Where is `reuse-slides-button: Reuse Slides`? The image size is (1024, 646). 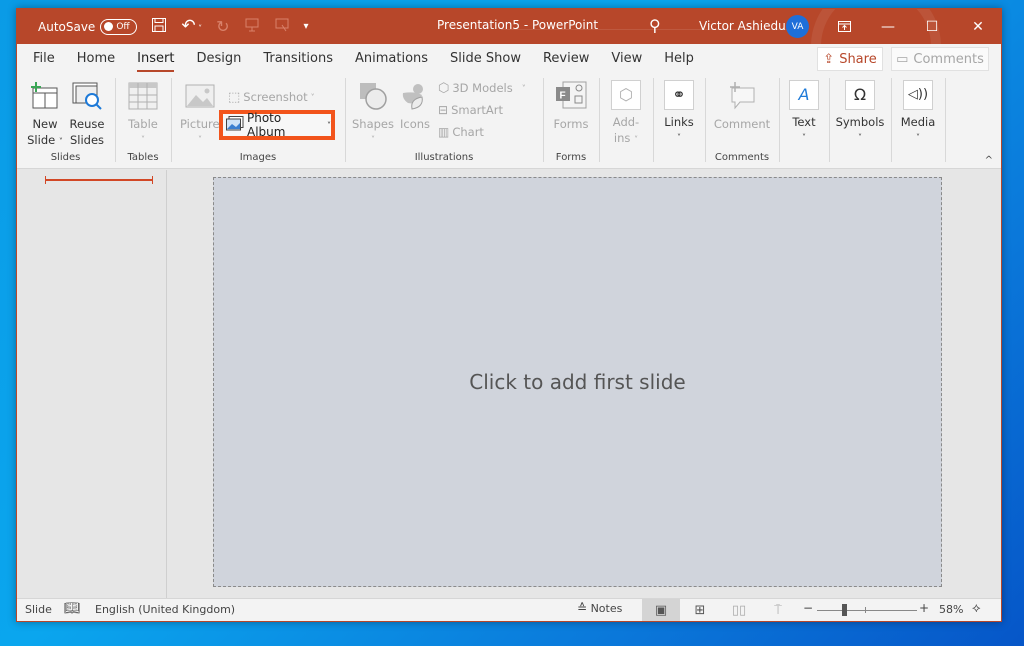 reuse-slides-button: Reuse Slides is located at coordinates (87, 114).